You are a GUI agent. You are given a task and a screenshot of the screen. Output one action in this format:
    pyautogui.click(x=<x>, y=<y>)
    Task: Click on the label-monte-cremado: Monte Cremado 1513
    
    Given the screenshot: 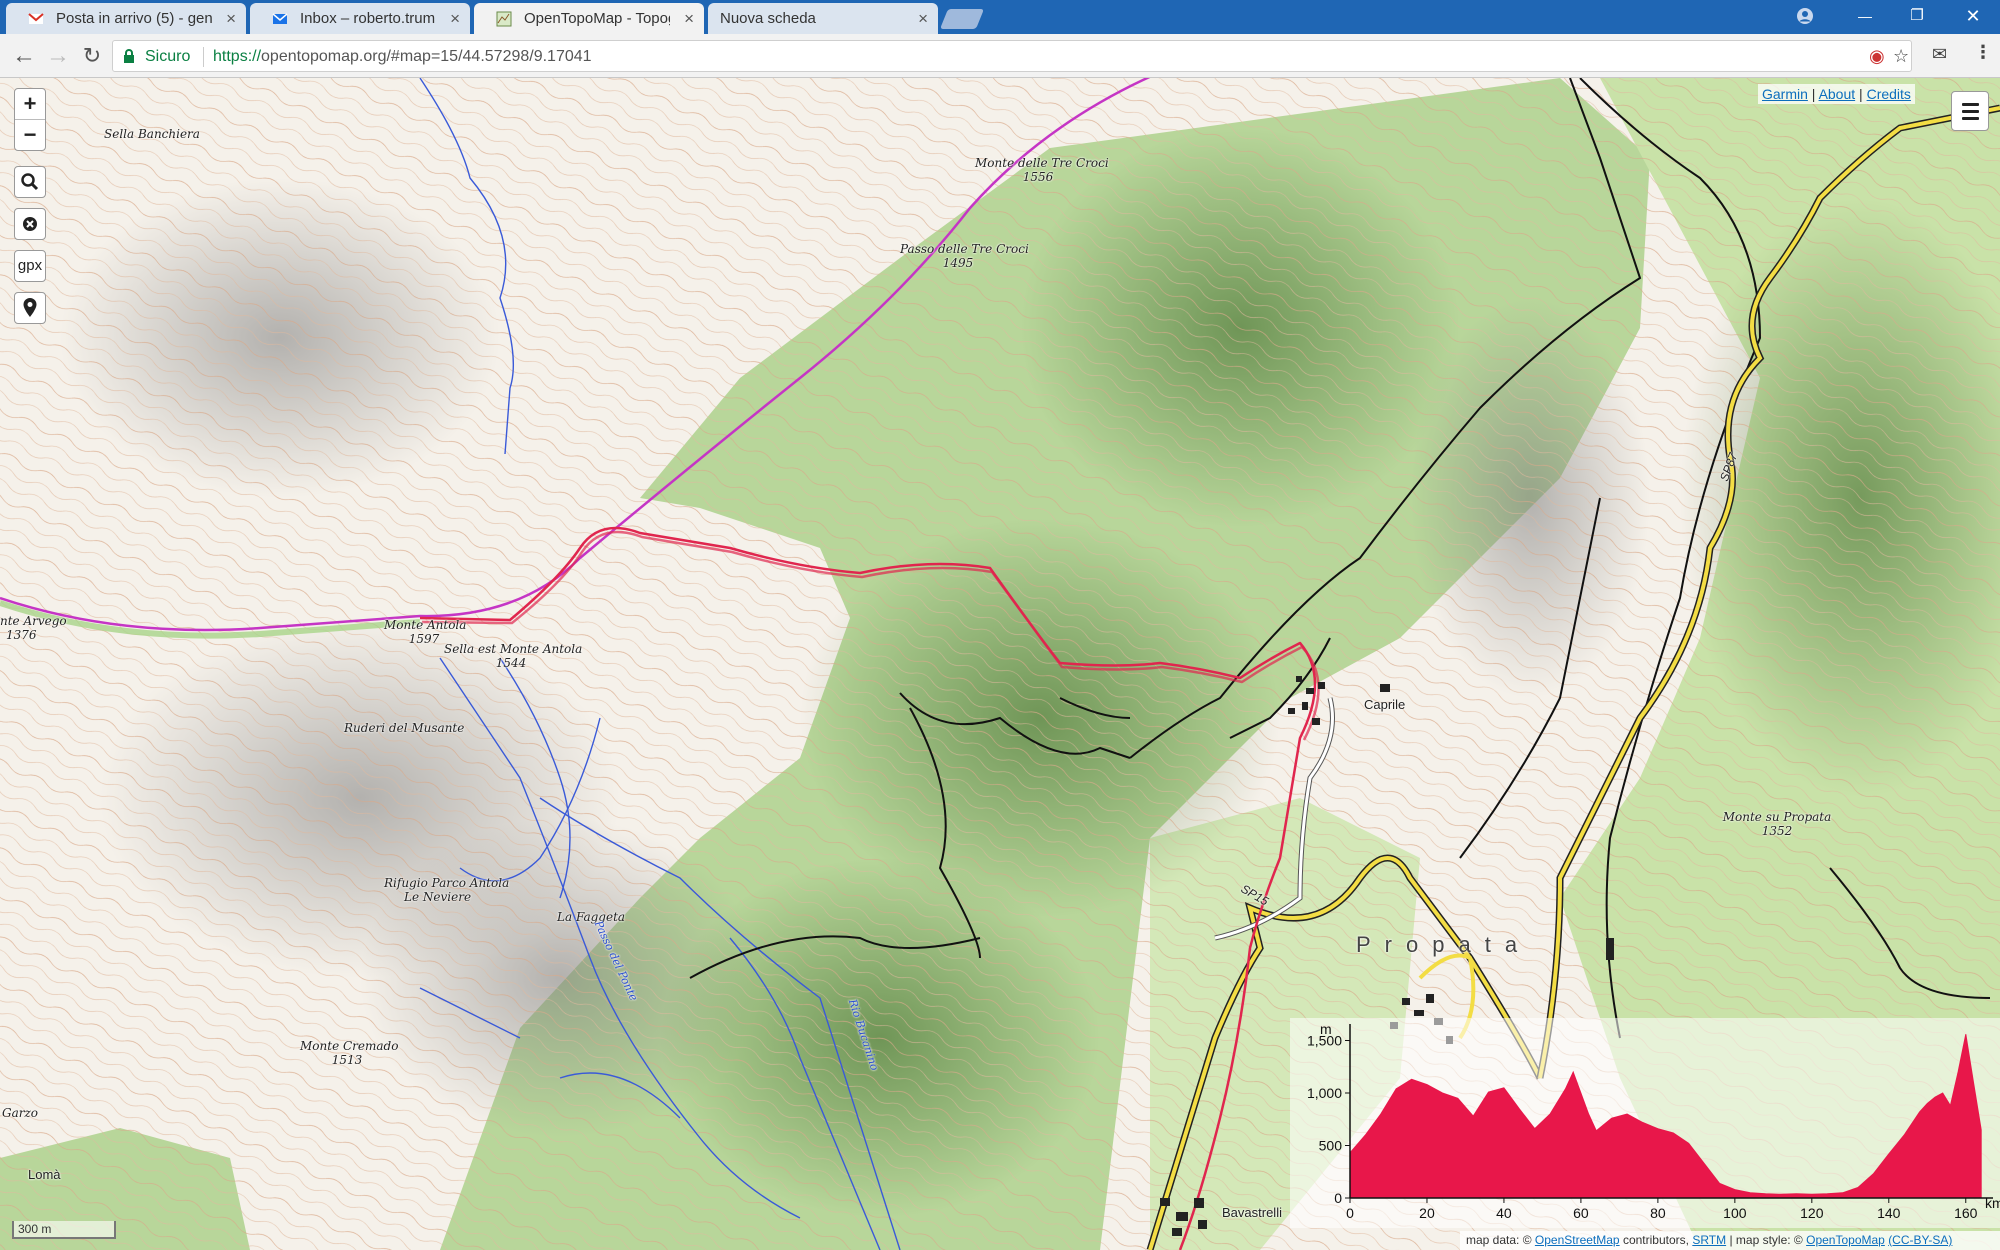 What is the action you would take?
    pyautogui.click(x=349, y=1053)
    